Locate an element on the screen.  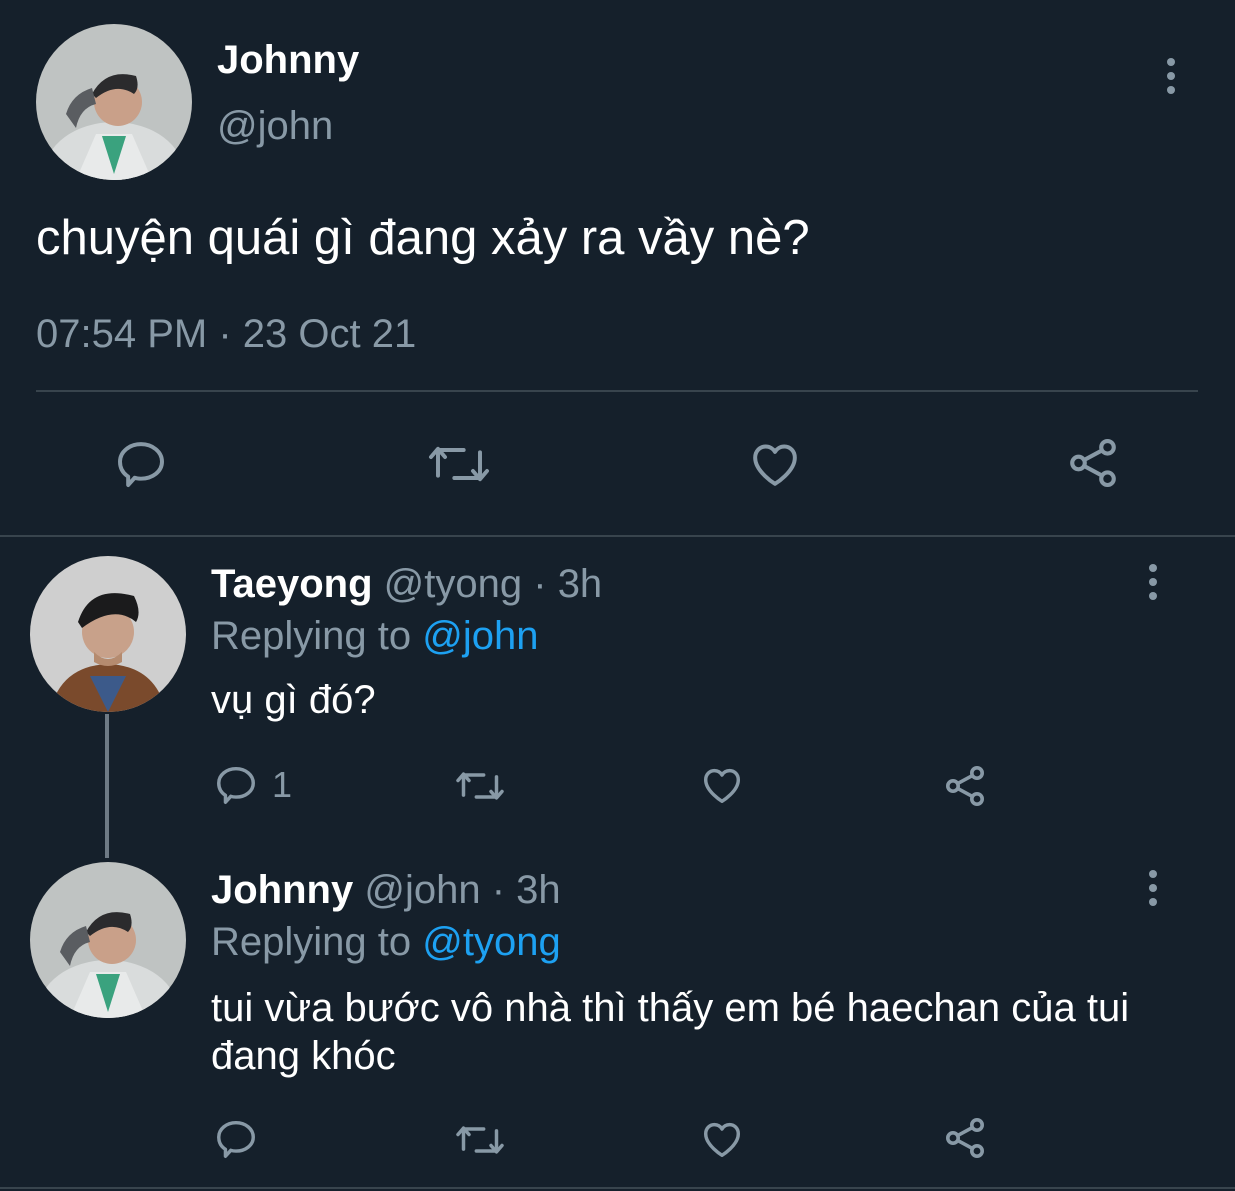
reply-header: Taeyong @tyong · 3h is located at coordinates (406, 584).